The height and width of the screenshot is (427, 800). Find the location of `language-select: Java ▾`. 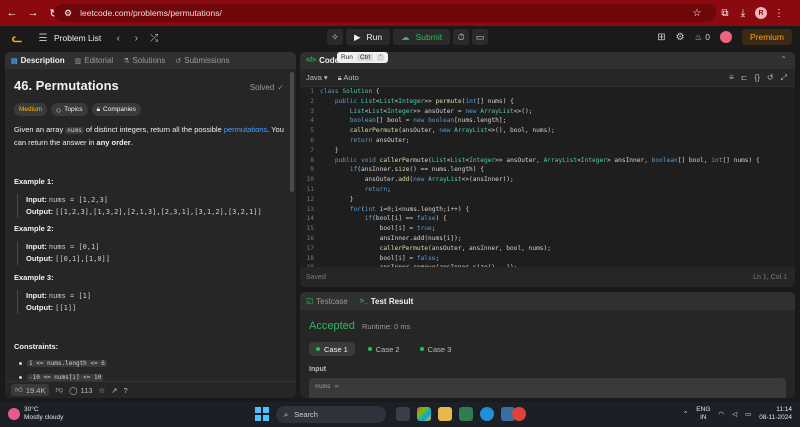

language-select: Java ▾ is located at coordinates (317, 77).